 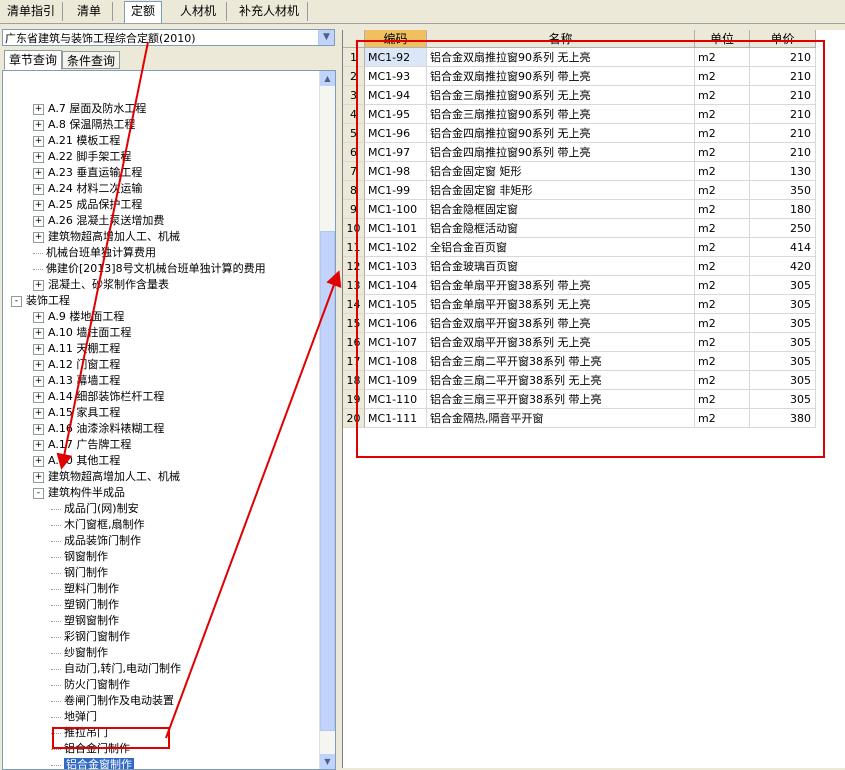 I want to click on tree-node: 自动门,转门,电动门制作, so click(x=116, y=669).